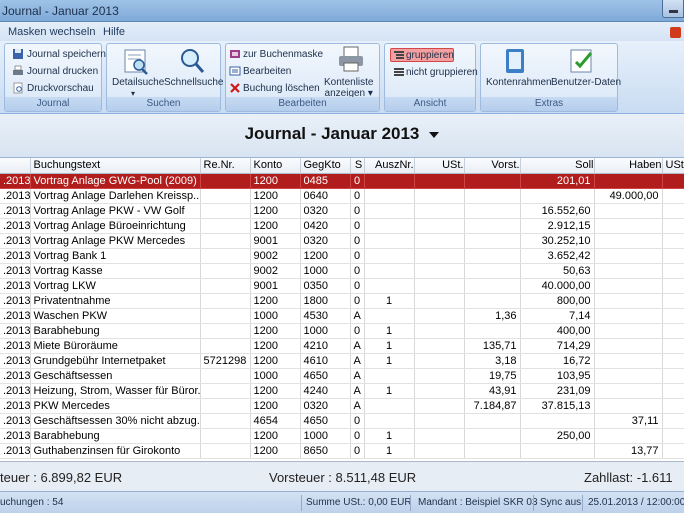 This screenshot has width=684, height=513. Describe the element at coordinates (325, 331) in the screenshot. I see `table-cell: 1000` at that location.